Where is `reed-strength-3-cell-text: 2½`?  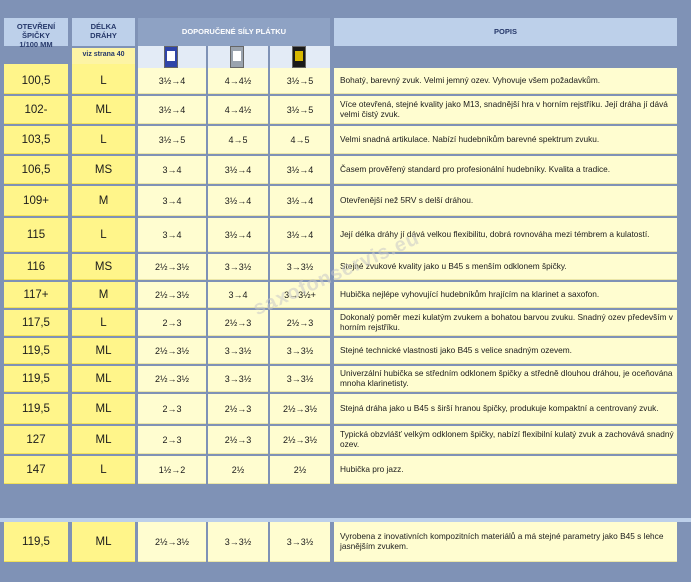
reed-strength-3-cell-text: 2½ is located at coordinates (300, 469).